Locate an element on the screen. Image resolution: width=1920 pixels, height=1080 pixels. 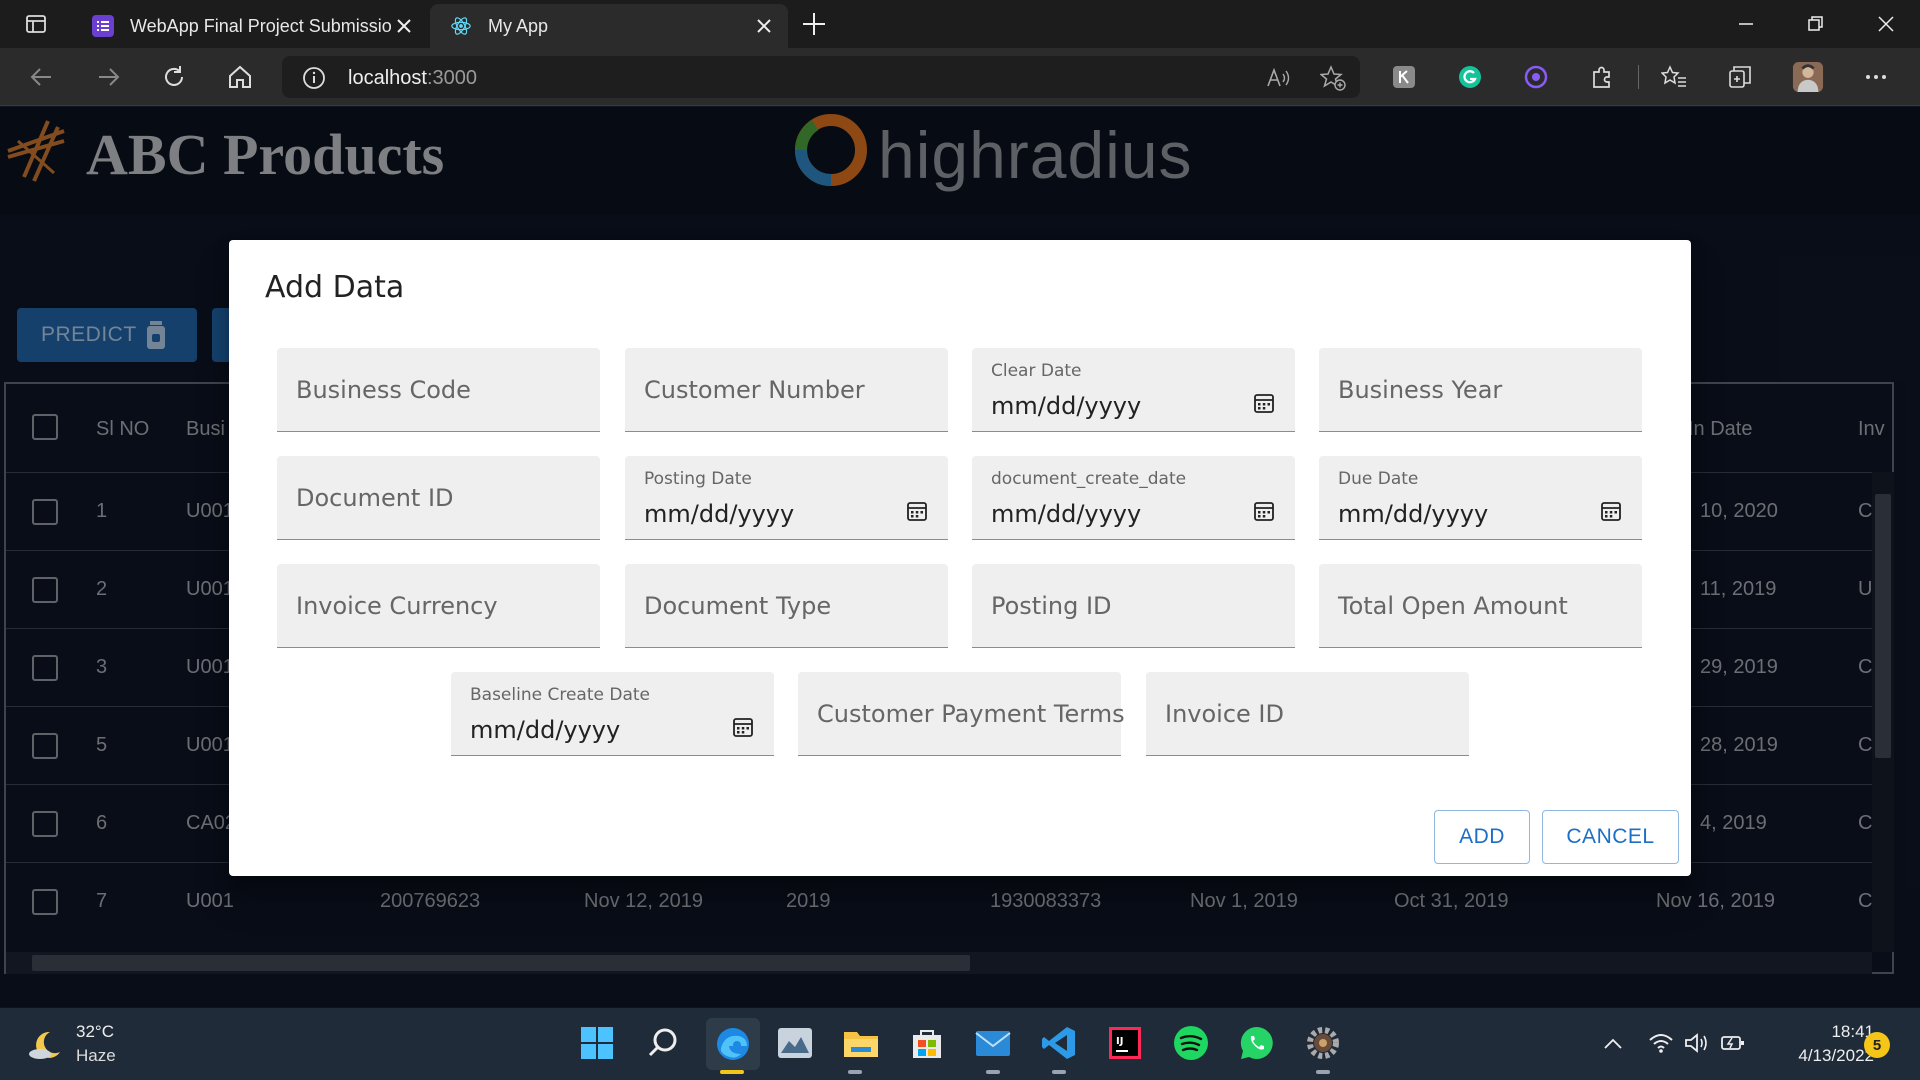
clear-date-label: Clear Date is located at coordinates (1036, 371).